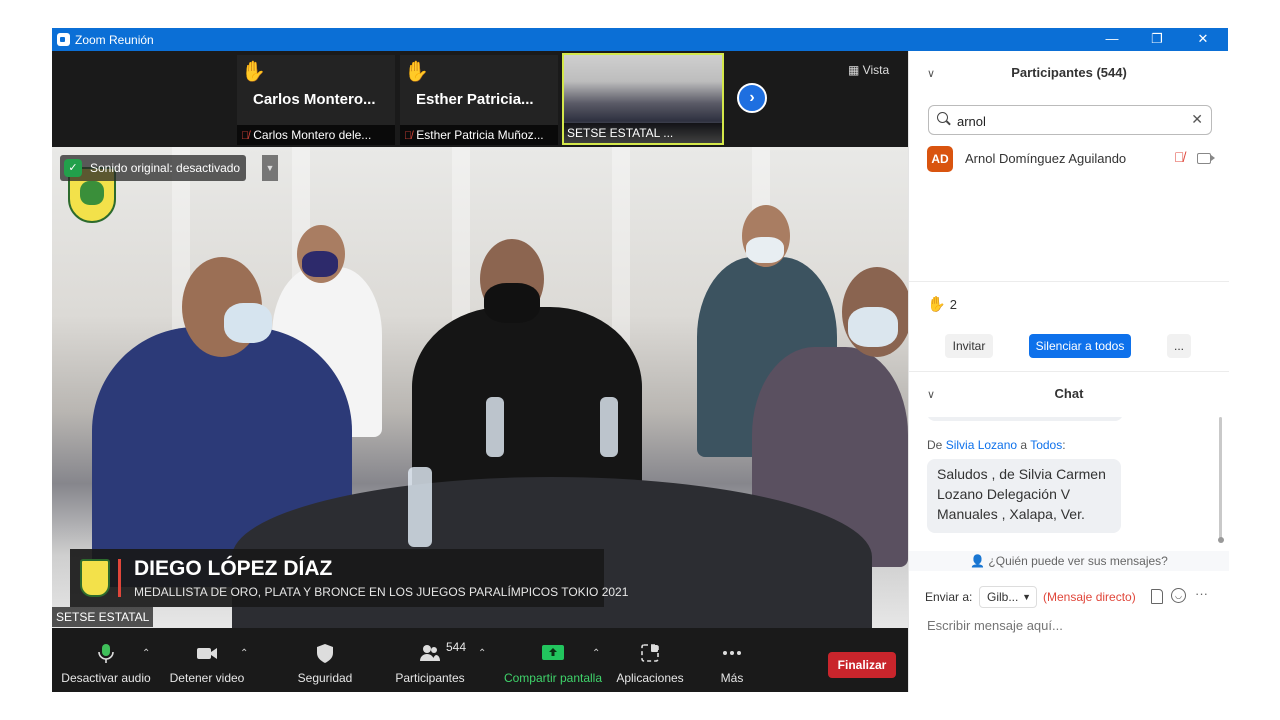 This screenshot has height=720, width=1280. I want to click on grid-icon: ▦, so click(855, 70).